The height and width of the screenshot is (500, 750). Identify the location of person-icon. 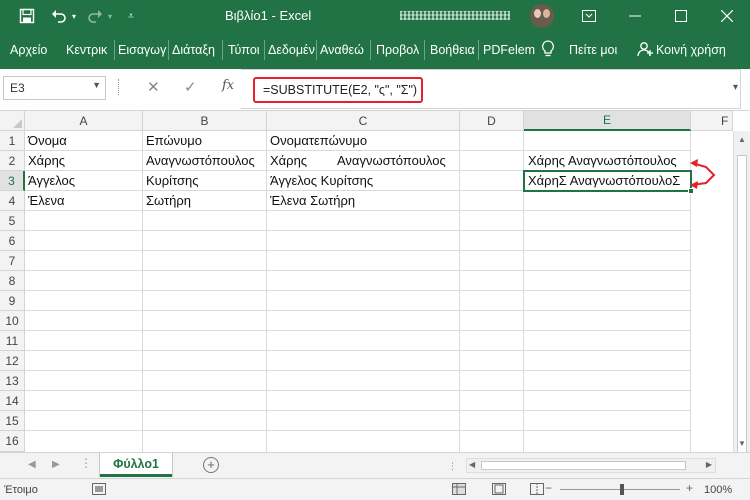
(645, 50).